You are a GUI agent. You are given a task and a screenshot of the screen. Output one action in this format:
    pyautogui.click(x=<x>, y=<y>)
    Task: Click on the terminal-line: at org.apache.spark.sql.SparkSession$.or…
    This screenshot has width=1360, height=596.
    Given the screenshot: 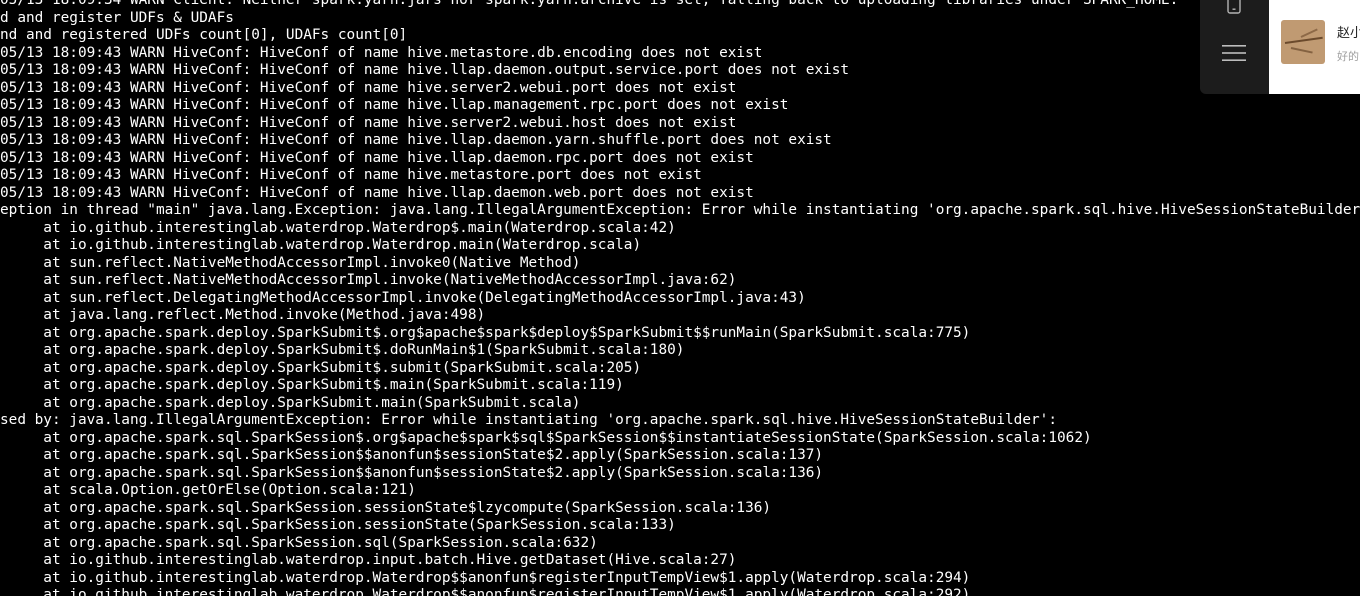 What is the action you would take?
    pyautogui.click(x=546, y=437)
    